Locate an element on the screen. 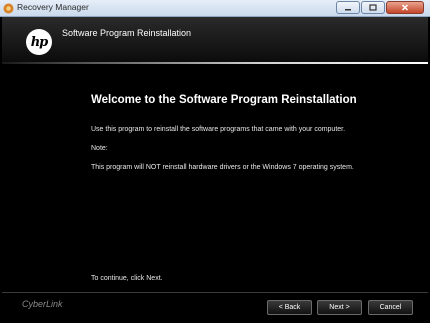 The image size is (430, 323). header-title: Software Program Reinstallation is located at coordinates (127, 33).